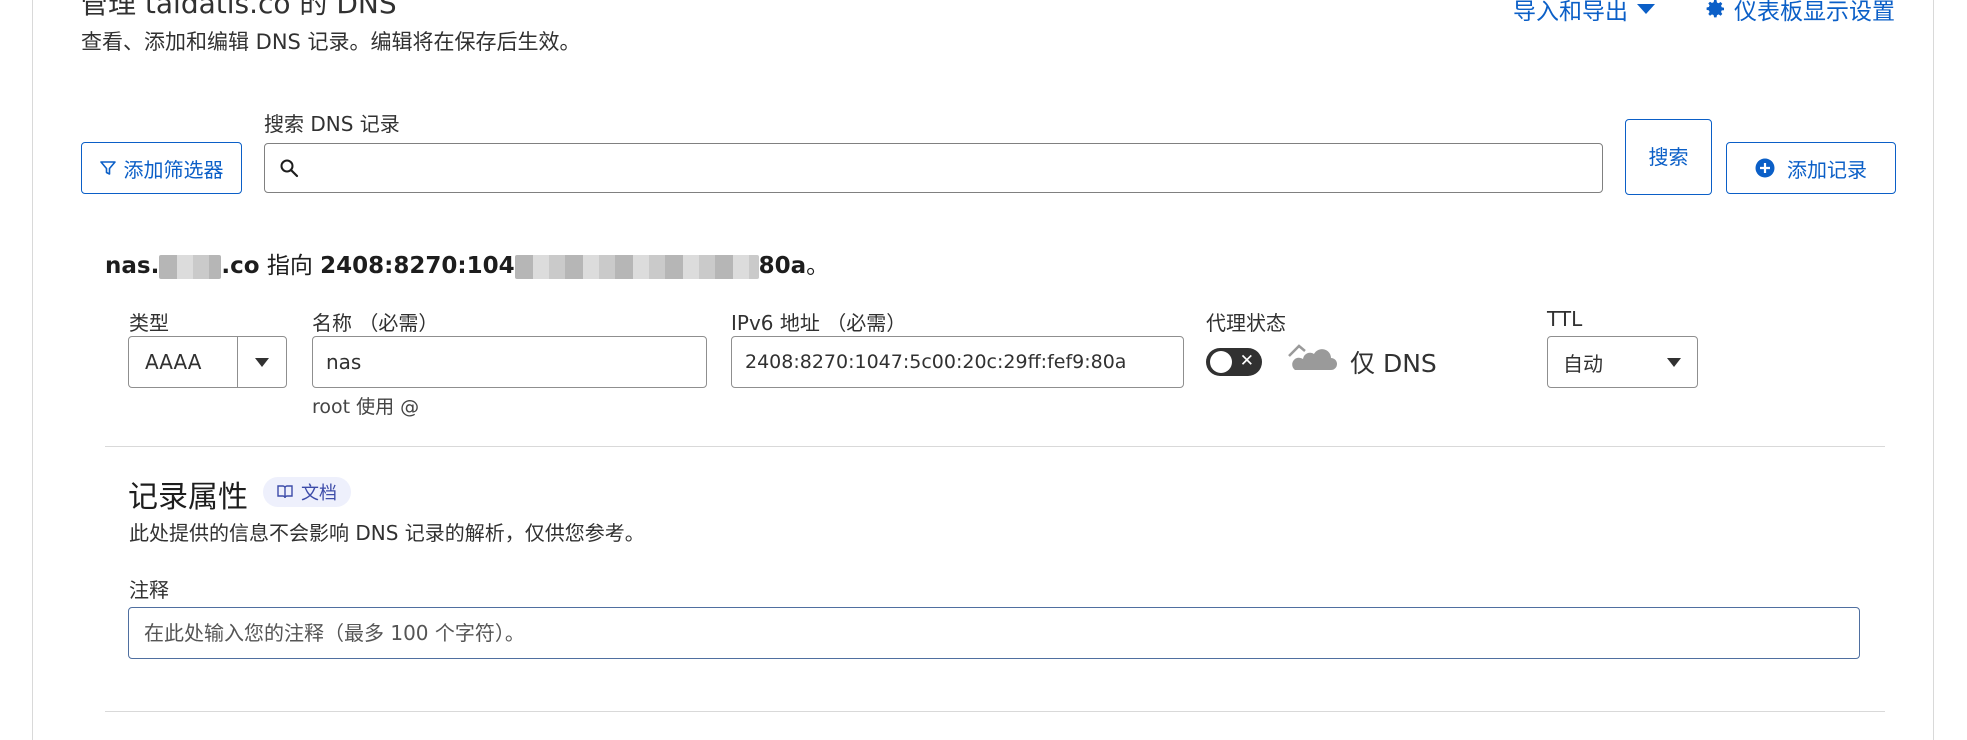 Image resolution: width=1967 pixels, height=740 pixels. Describe the element at coordinates (1000, 633) in the screenshot. I see `note-input` at that location.